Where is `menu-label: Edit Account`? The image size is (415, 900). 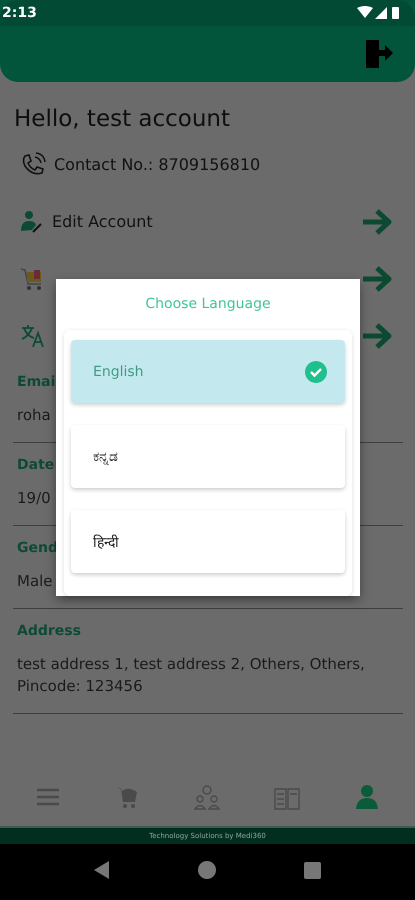 menu-label: Edit Account is located at coordinates (102, 221).